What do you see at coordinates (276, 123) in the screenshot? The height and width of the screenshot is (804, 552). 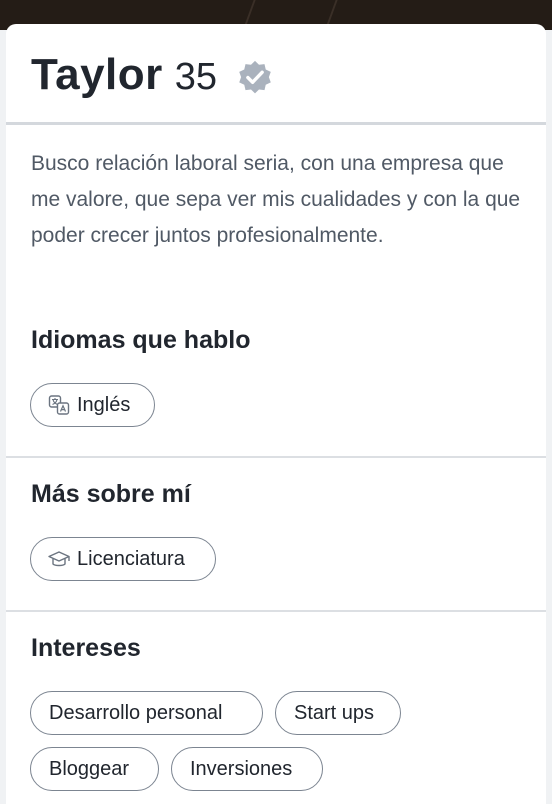 I see `header-divider` at bounding box center [276, 123].